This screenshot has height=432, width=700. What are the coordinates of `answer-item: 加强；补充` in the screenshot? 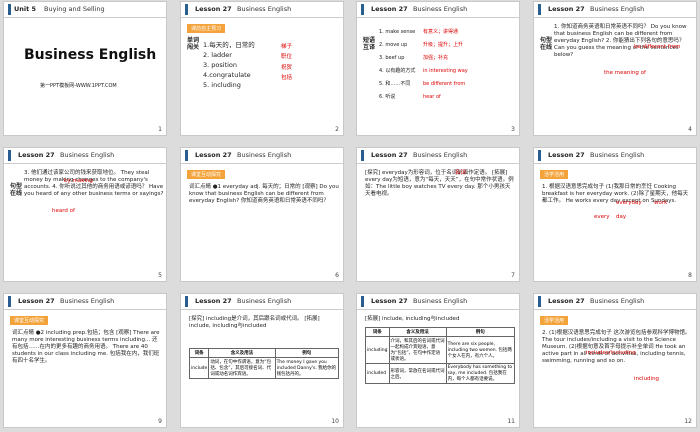 It's located at (436, 58).